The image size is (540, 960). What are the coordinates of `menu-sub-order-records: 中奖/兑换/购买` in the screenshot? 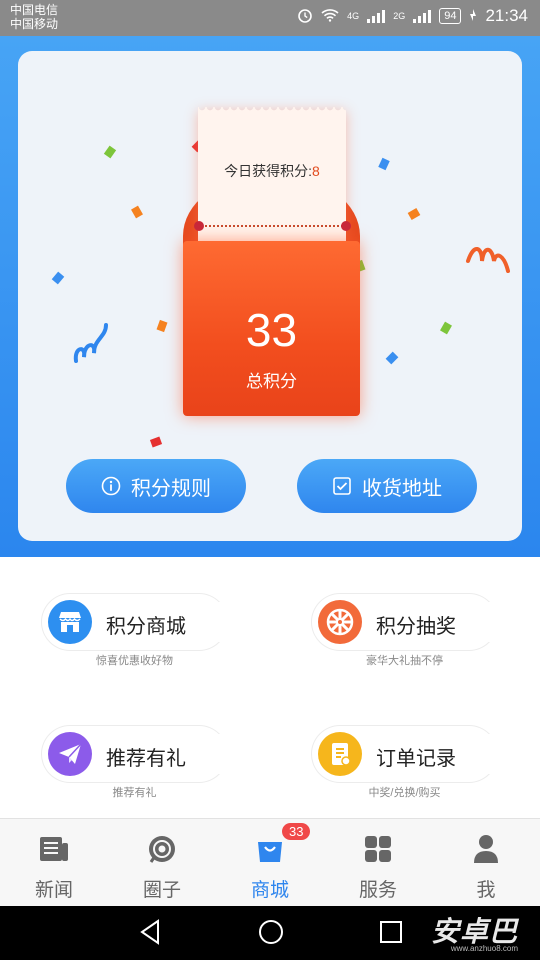 It's located at (404, 793).